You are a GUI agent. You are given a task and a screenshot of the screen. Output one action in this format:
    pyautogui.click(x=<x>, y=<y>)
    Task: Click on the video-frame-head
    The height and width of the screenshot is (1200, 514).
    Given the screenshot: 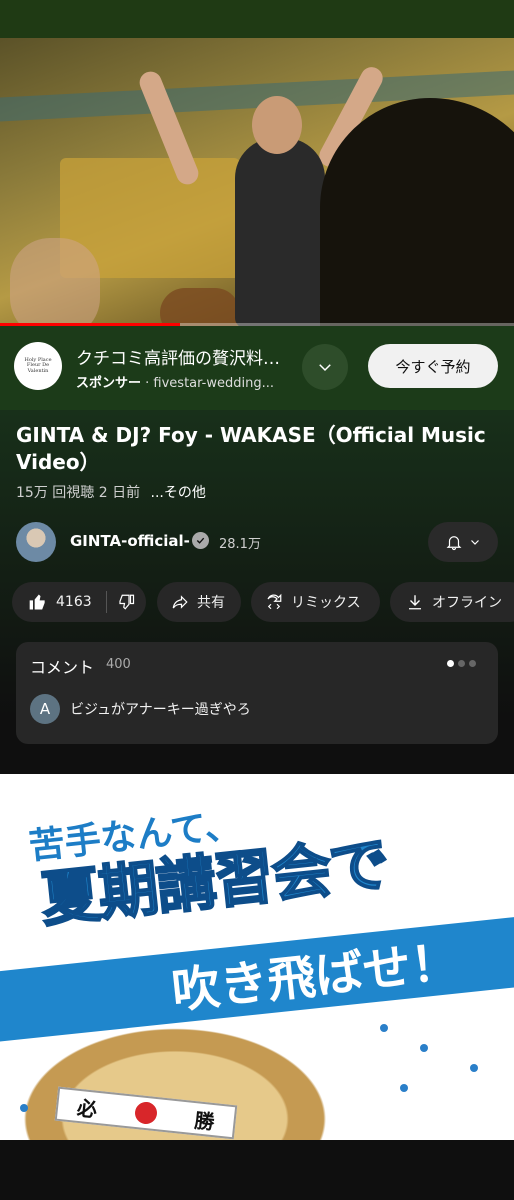 What is the action you would take?
    pyautogui.click(x=277, y=125)
    